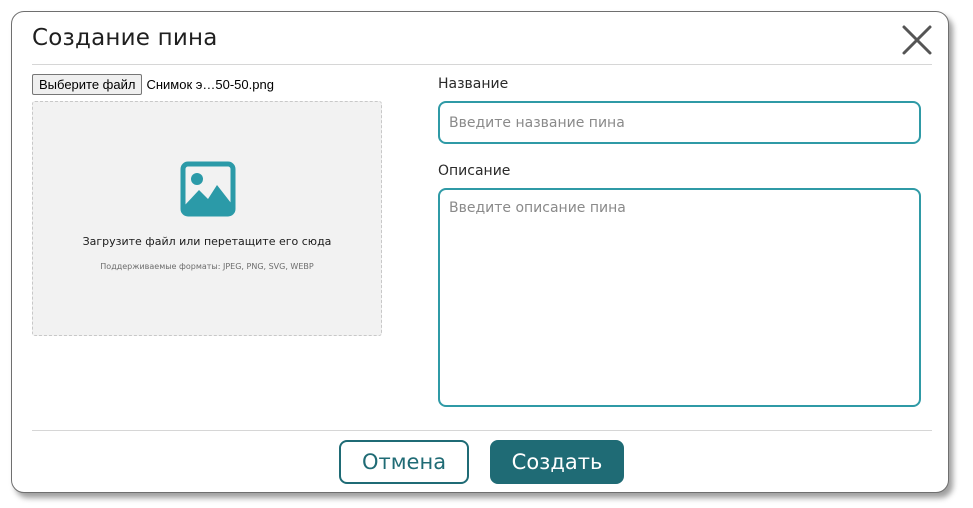 Image resolution: width=973 pixels, height=508 pixels. I want to click on pin-name-input, so click(679, 122).